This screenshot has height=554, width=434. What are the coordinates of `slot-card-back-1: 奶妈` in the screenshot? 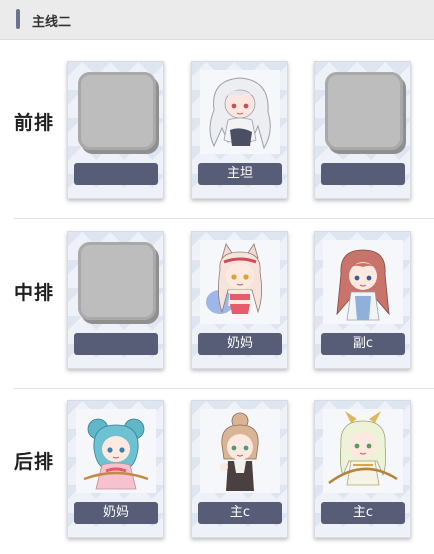 It's located at (115, 469).